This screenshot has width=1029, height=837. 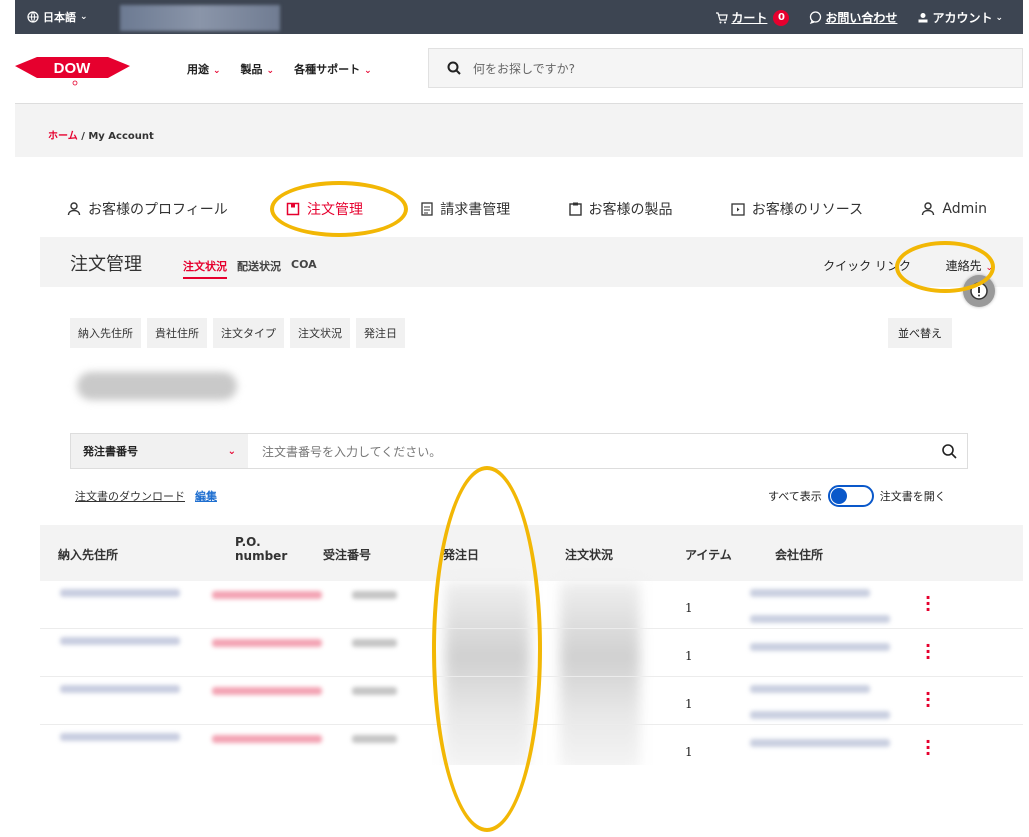 What do you see at coordinates (799, 554) in the screenshot?
I see `col-company-address: 会社住所` at bounding box center [799, 554].